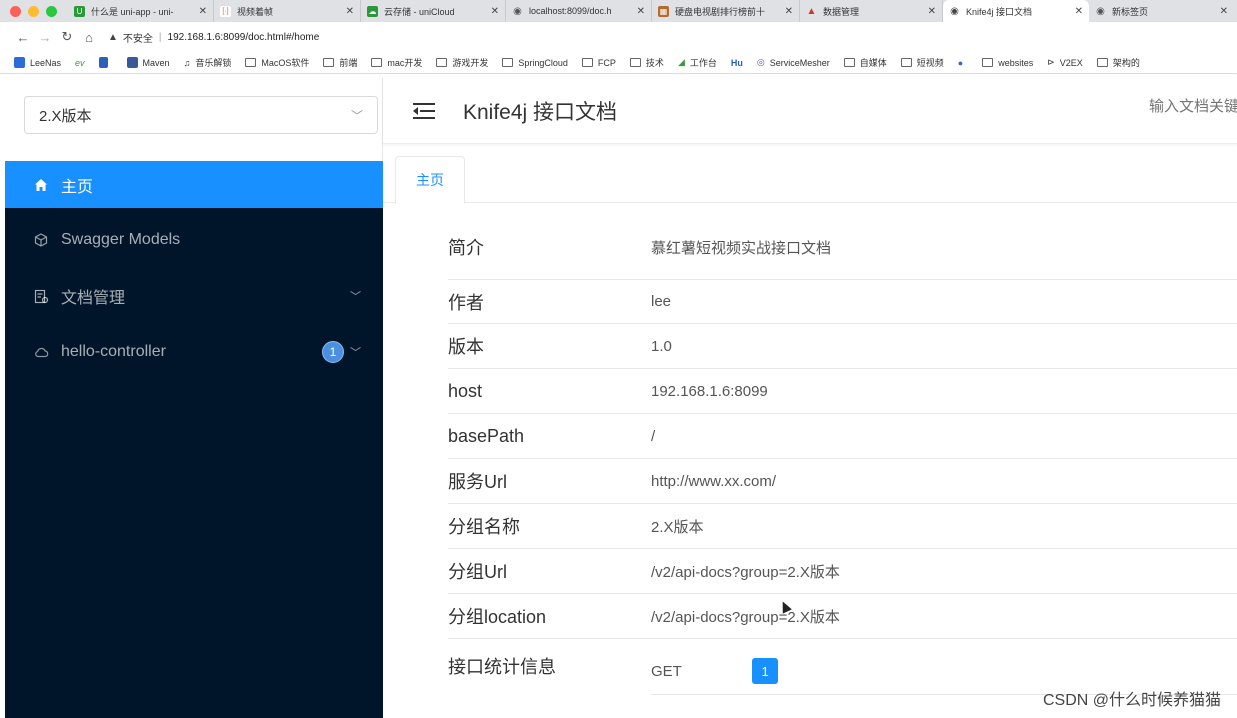 Image resolution: width=1237 pixels, height=718 pixels. What do you see at coordinates (842, 436) in the screenshot?
I see `info-row-basepath: basePath /` at bounding box center [842, 436].